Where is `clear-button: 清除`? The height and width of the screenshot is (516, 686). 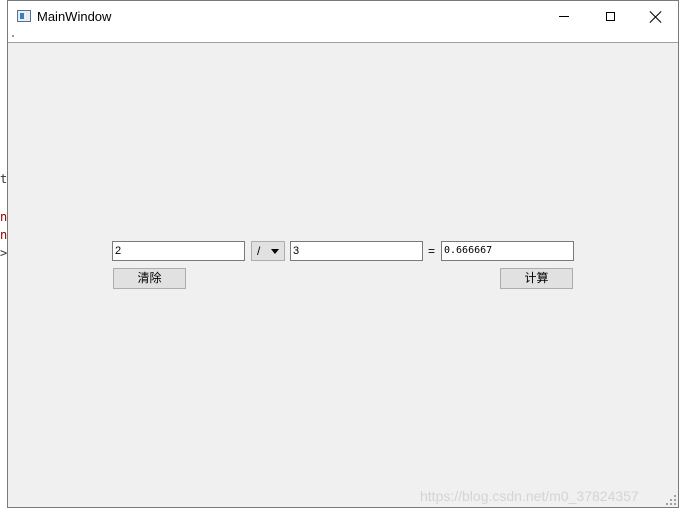
clear-button: 清除 is located at coordinates (149, 278).